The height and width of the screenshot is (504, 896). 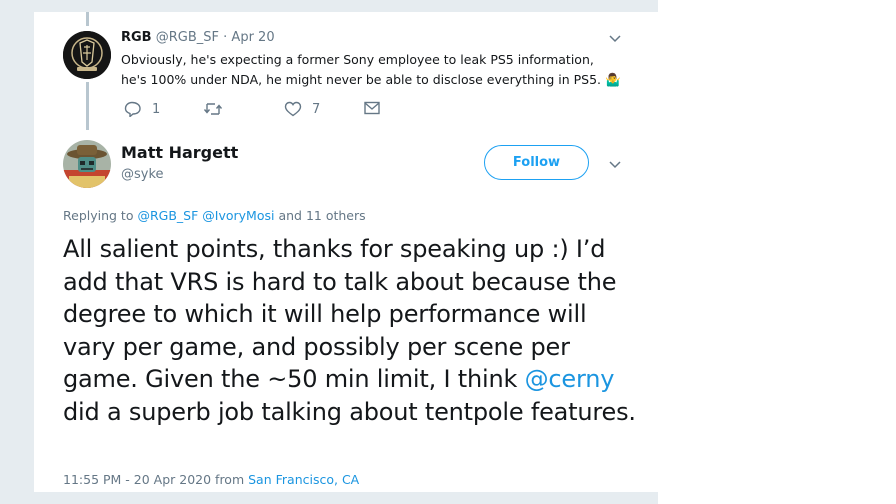 What do you see at coordinates (156, 109) in the screenshot?
I see `reply-count: 1` at bounding box center [156, 109].